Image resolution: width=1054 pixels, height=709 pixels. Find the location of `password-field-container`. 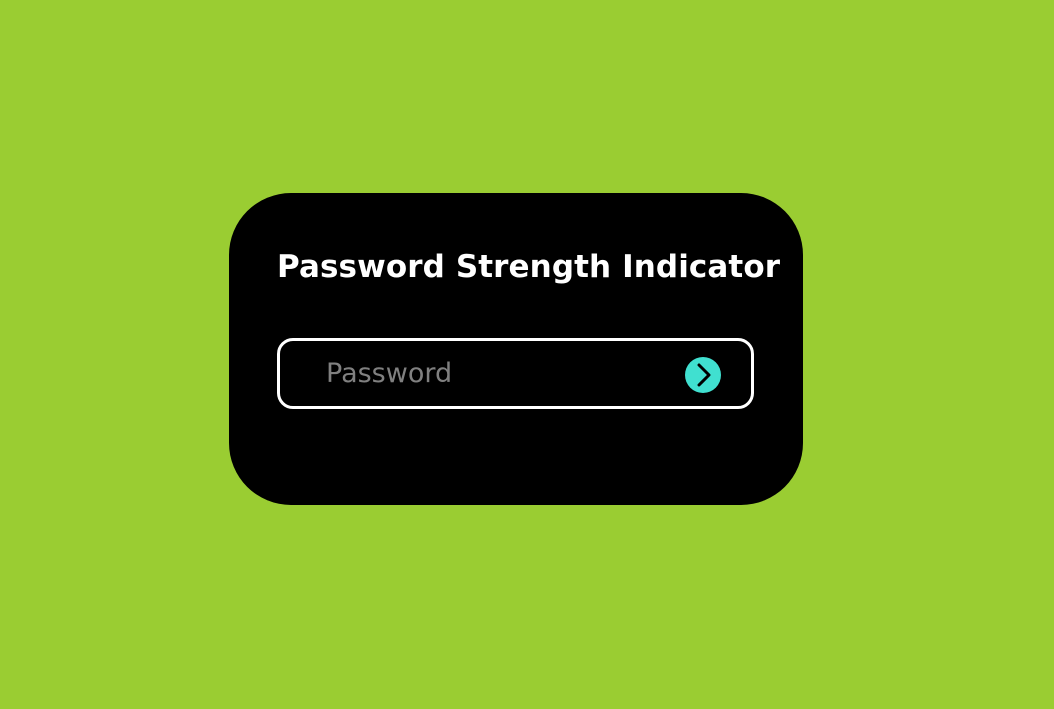

password-field-container is located at coordinates (515, 373).